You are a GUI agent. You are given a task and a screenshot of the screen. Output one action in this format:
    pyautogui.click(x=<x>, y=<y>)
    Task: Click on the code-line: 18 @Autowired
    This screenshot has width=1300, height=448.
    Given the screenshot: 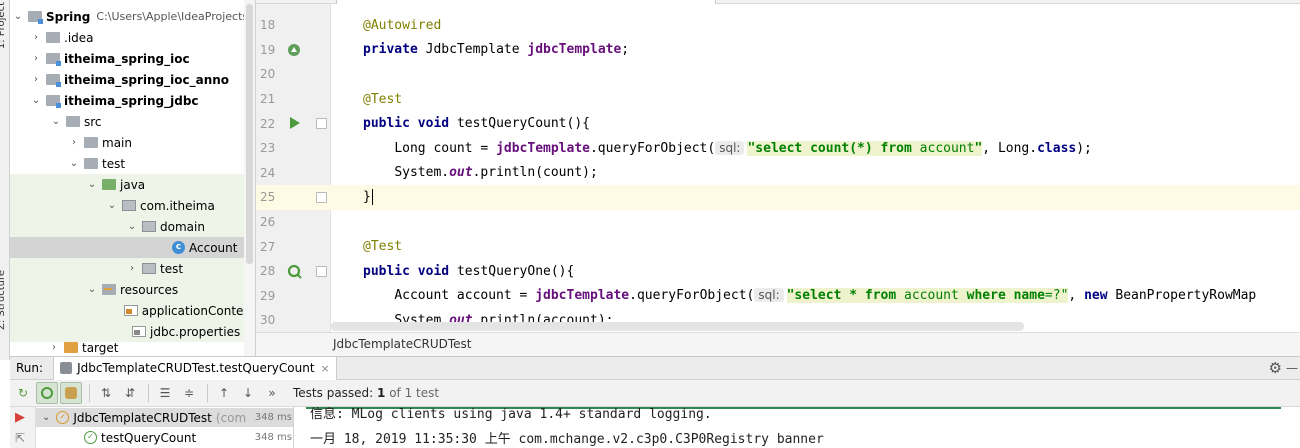 What is the action you would take?
    pyautogui.click(x=778, y=25)
    